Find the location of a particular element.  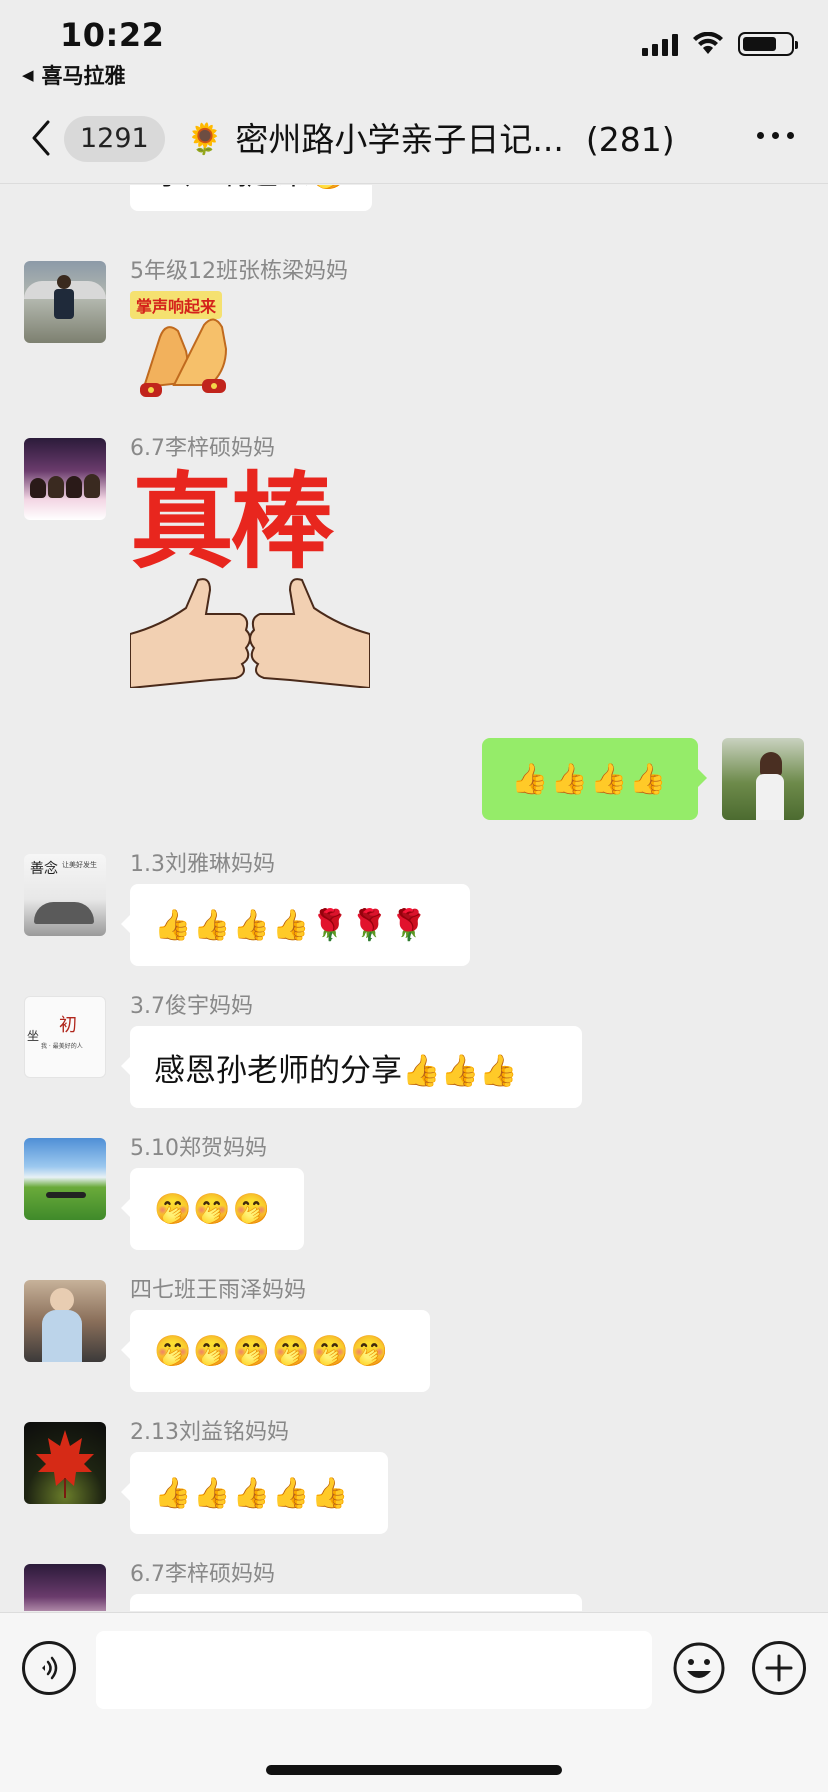

status-time: 10:22 is located at coordinates (112, 35).